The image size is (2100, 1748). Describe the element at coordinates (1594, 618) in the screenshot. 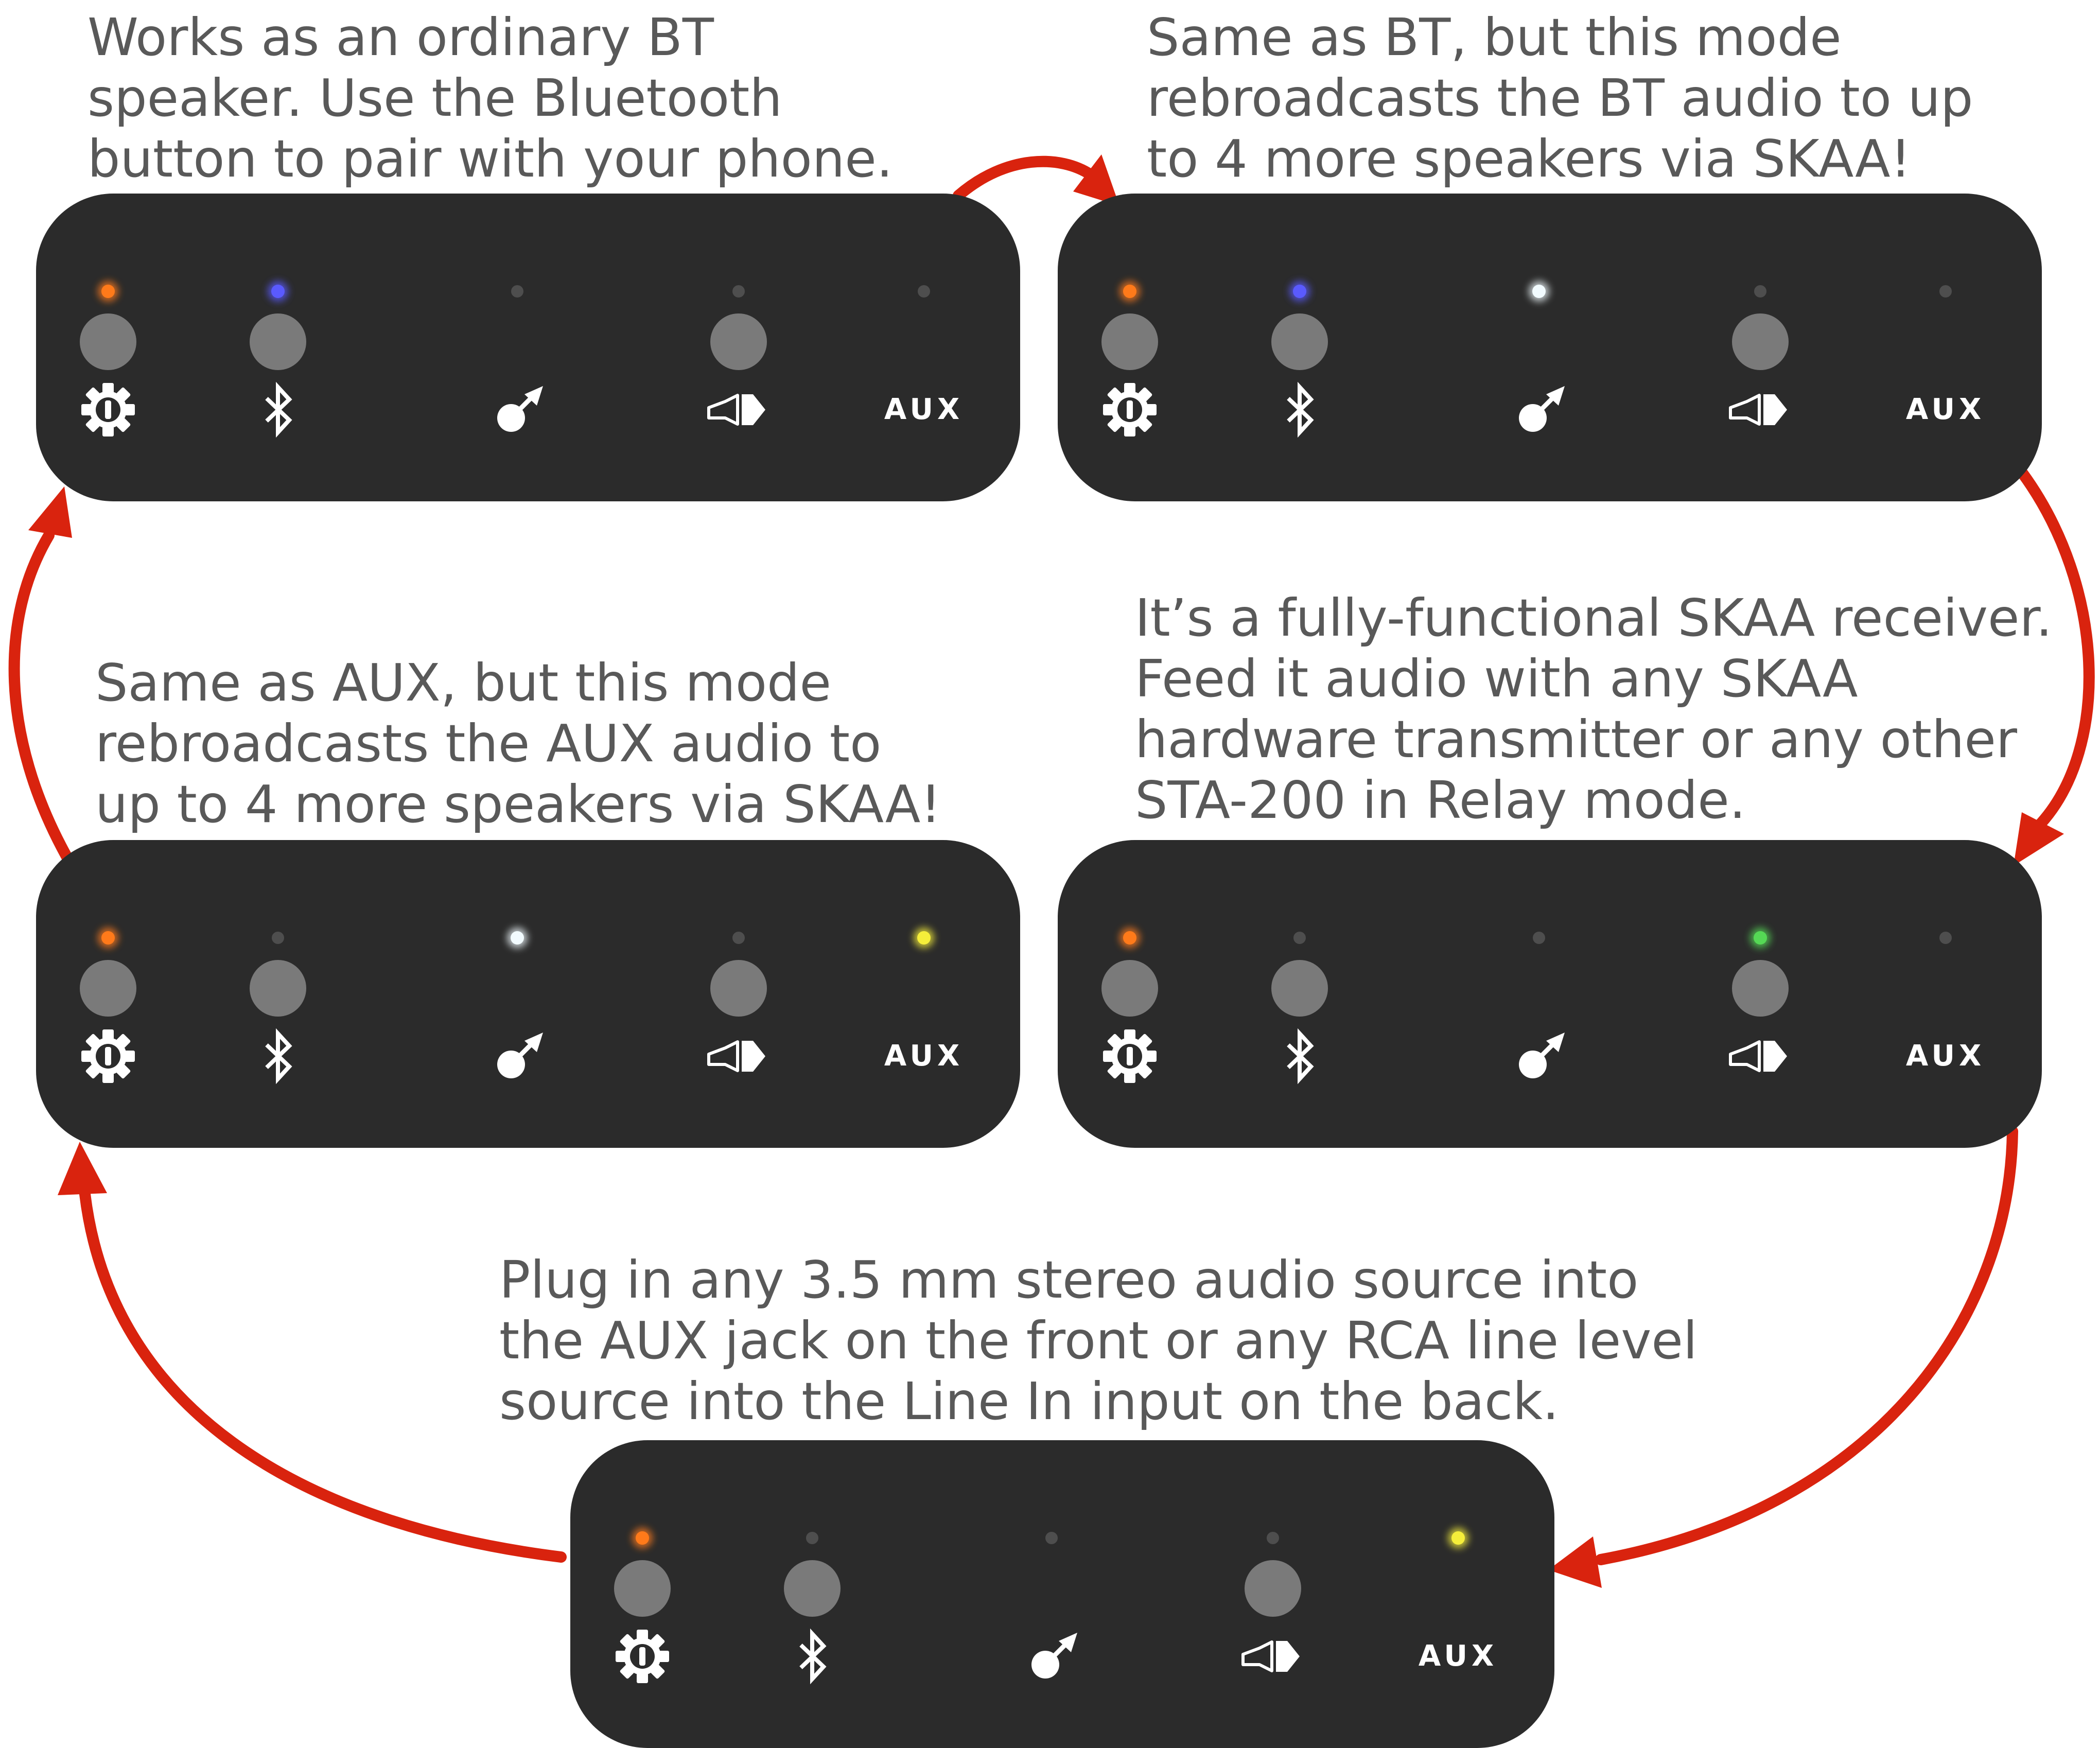

I see `caption-line: It’s a fully-functional SKAA receiver.` at that location.